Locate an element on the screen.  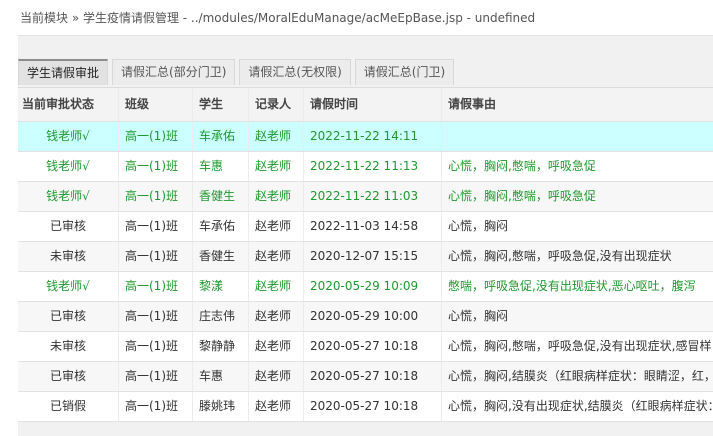
column-header-status: 当前审批状态 is located at coordinates (68, 104).